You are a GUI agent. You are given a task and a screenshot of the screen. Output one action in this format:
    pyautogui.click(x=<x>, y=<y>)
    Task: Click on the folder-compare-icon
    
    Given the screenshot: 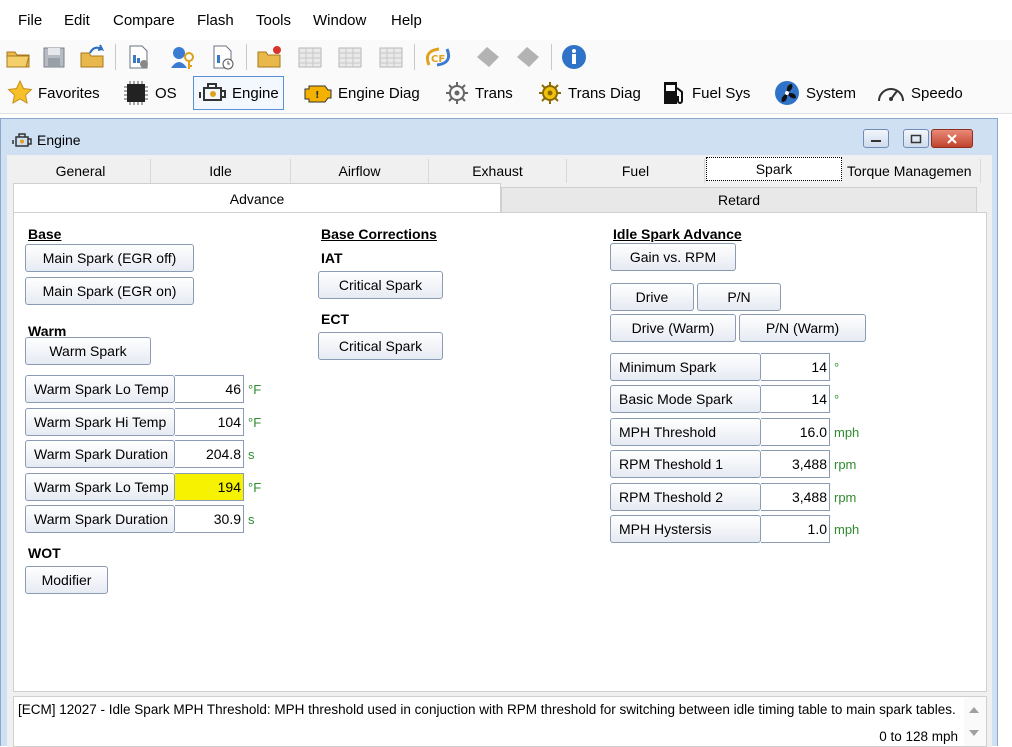 What is the action you would take?
    pyautogui.click(x=269, y=57)
    